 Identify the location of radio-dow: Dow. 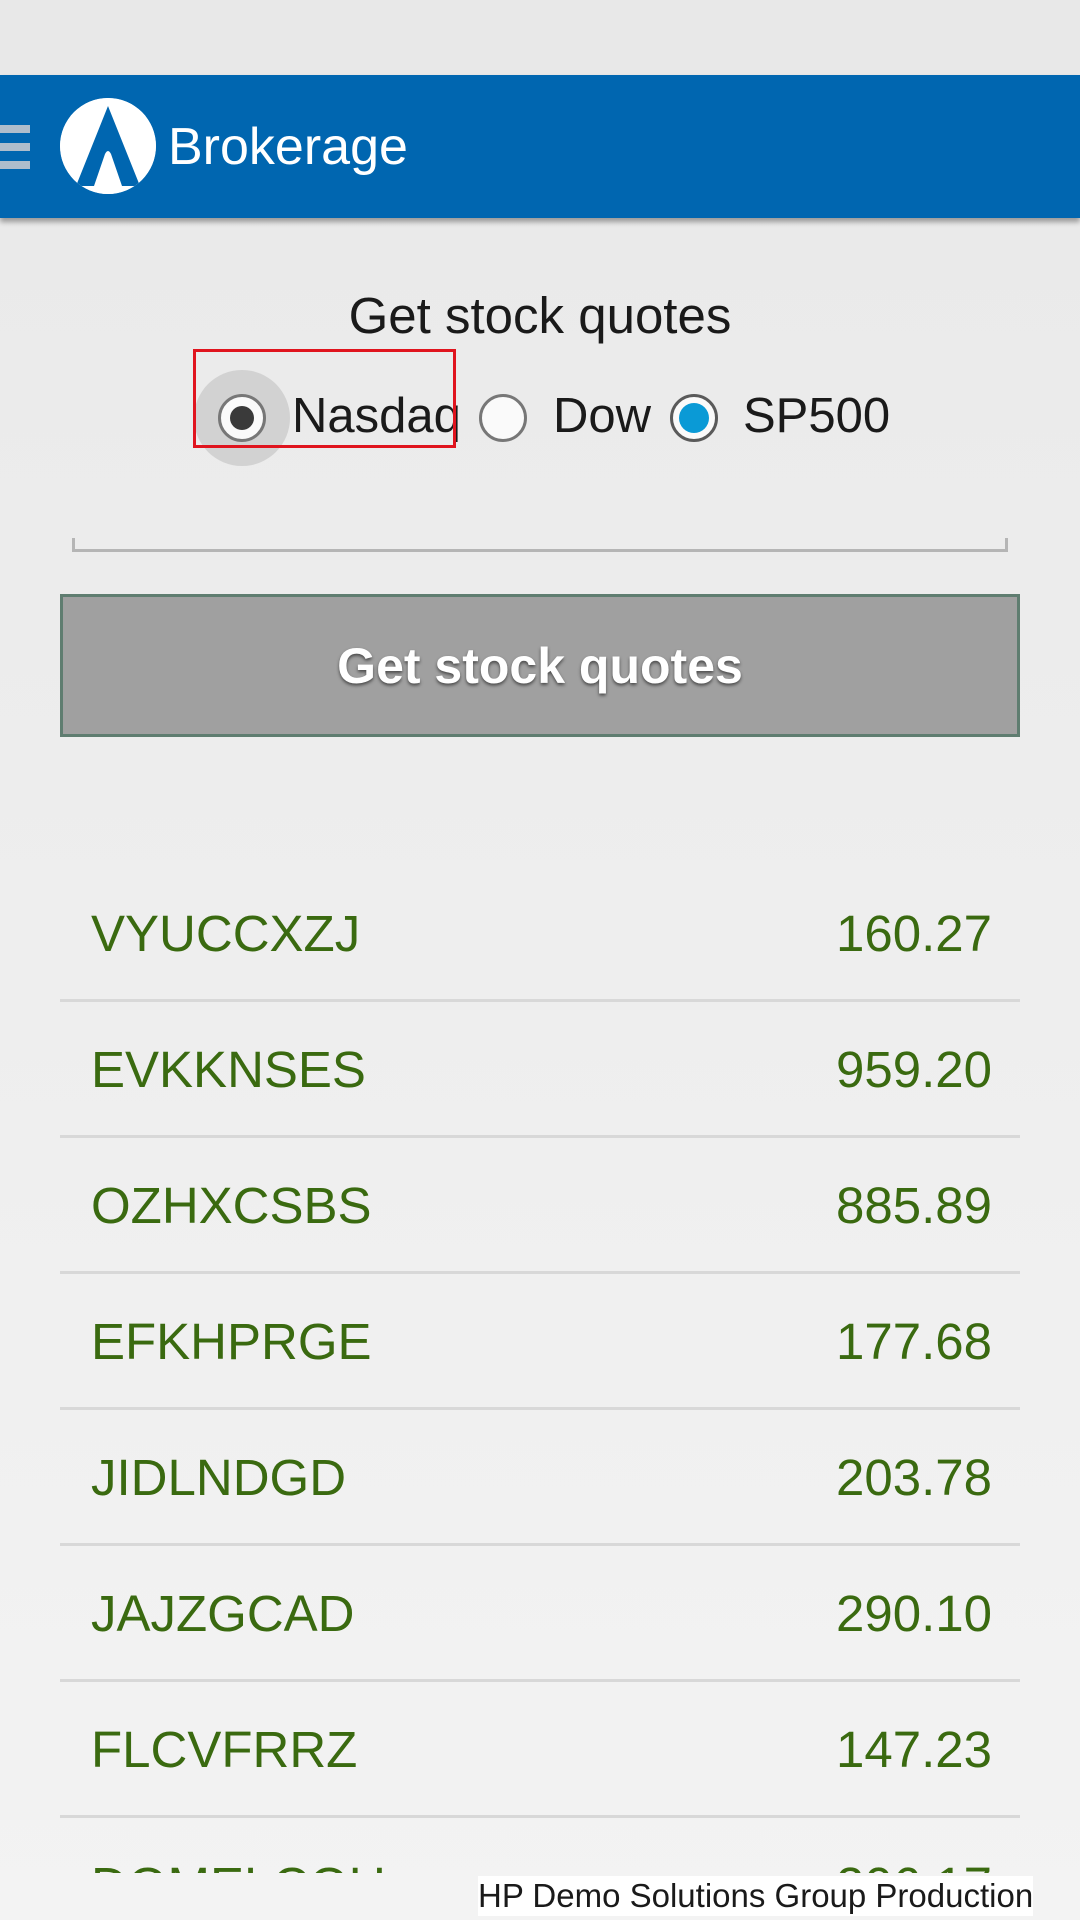
(569, 418).